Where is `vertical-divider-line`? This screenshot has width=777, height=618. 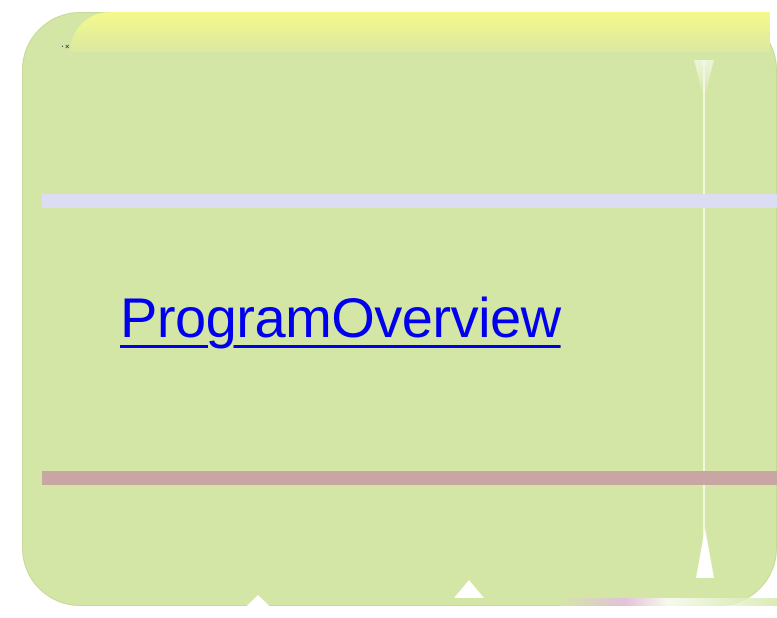
vertical-divider-line is located at coordinates (704, 319).